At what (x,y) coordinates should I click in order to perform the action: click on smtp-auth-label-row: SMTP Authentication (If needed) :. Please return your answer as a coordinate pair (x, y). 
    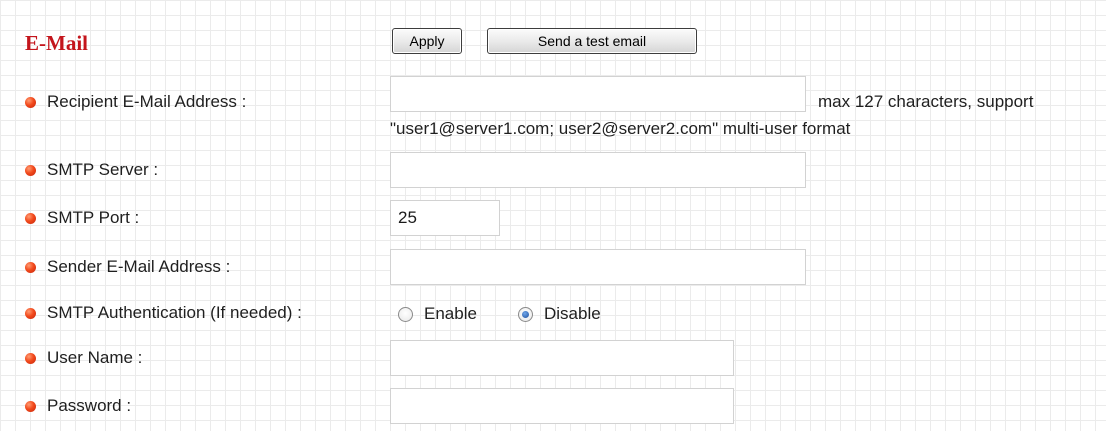
    Looking at the image, I should click on (163, 313).